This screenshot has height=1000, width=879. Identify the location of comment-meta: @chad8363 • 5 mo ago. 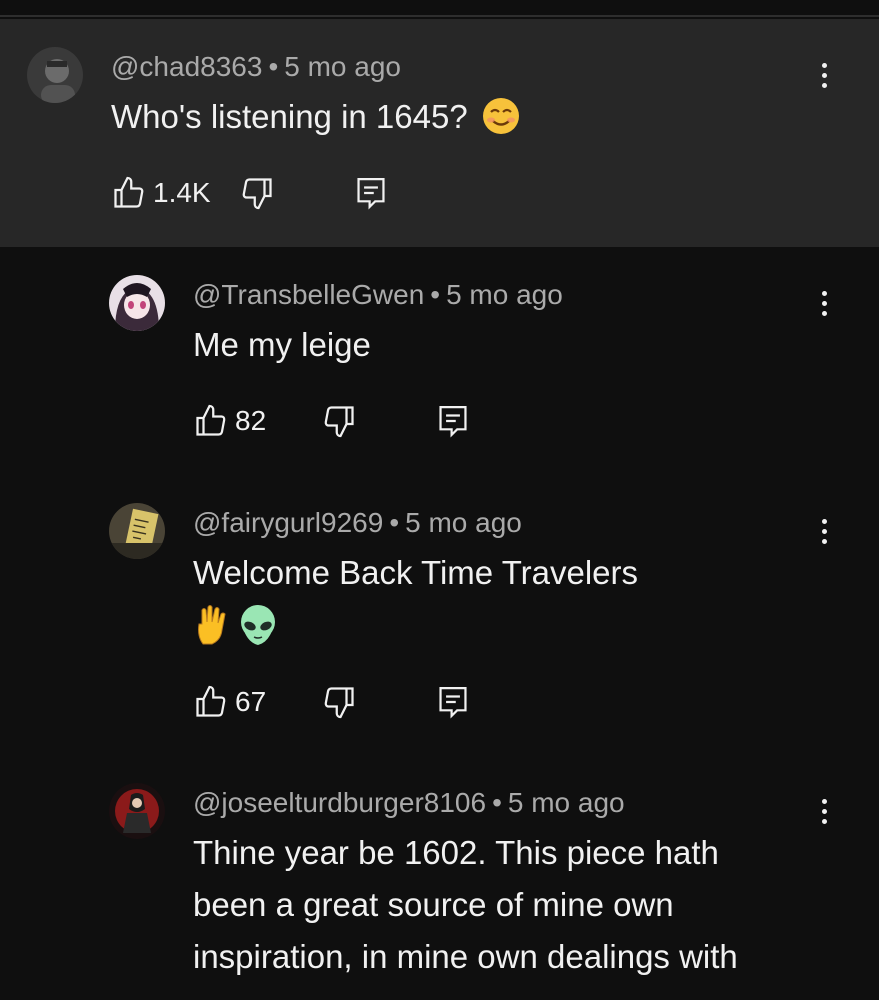
(256, 67).